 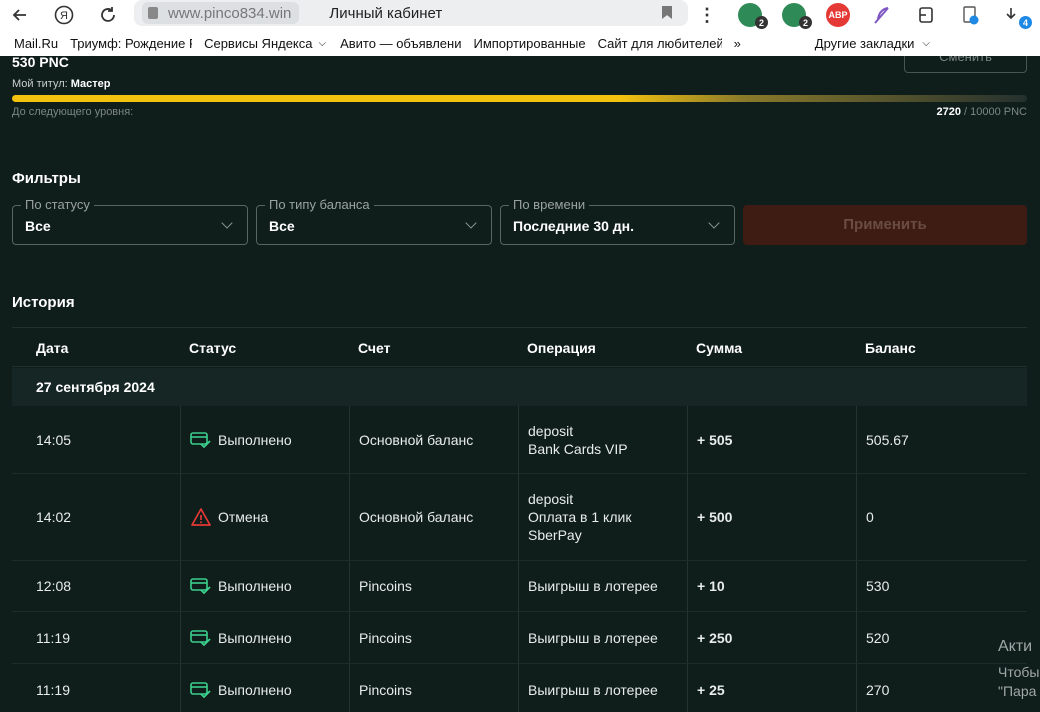 What do you see at coordinates (153, 13) in the screenshot?
I see `lock-icon` at bounding box center [153, 13].